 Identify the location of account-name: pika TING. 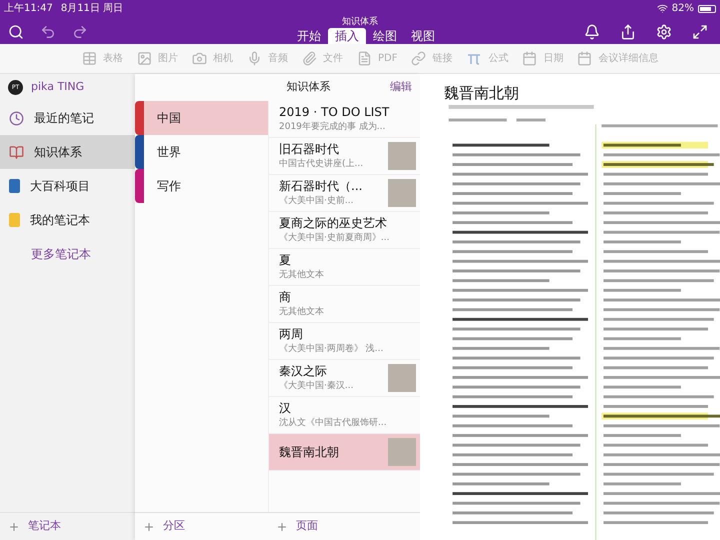
(57, 87).